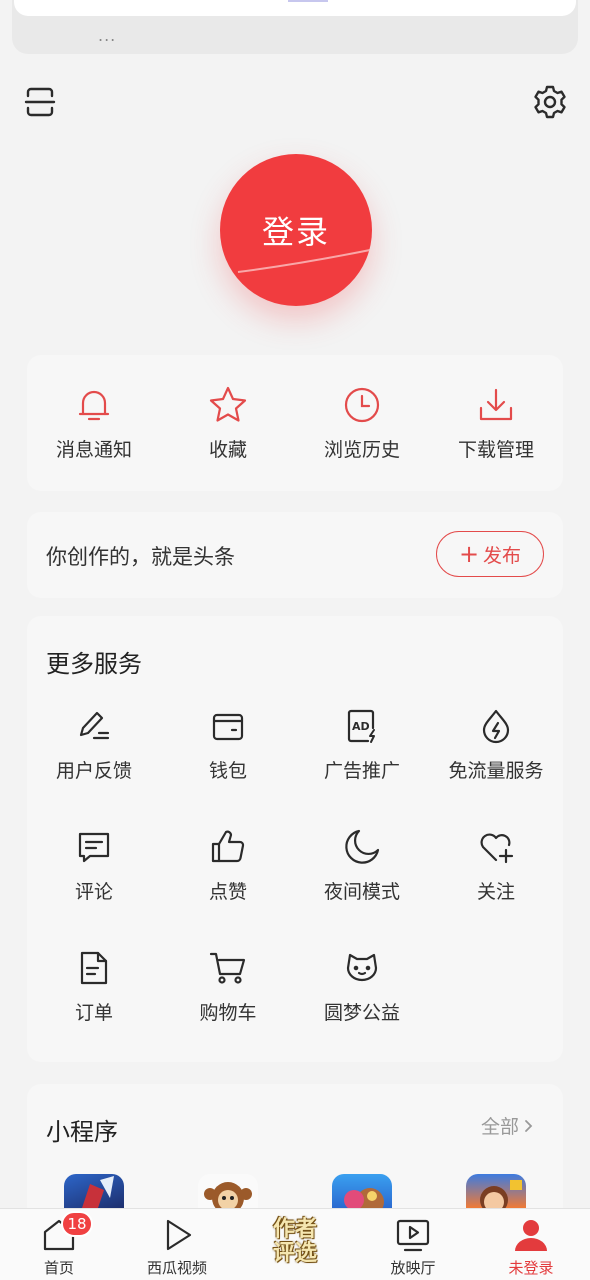  I want to click on quick-action-label: 浏览历史, so click(361, 450).